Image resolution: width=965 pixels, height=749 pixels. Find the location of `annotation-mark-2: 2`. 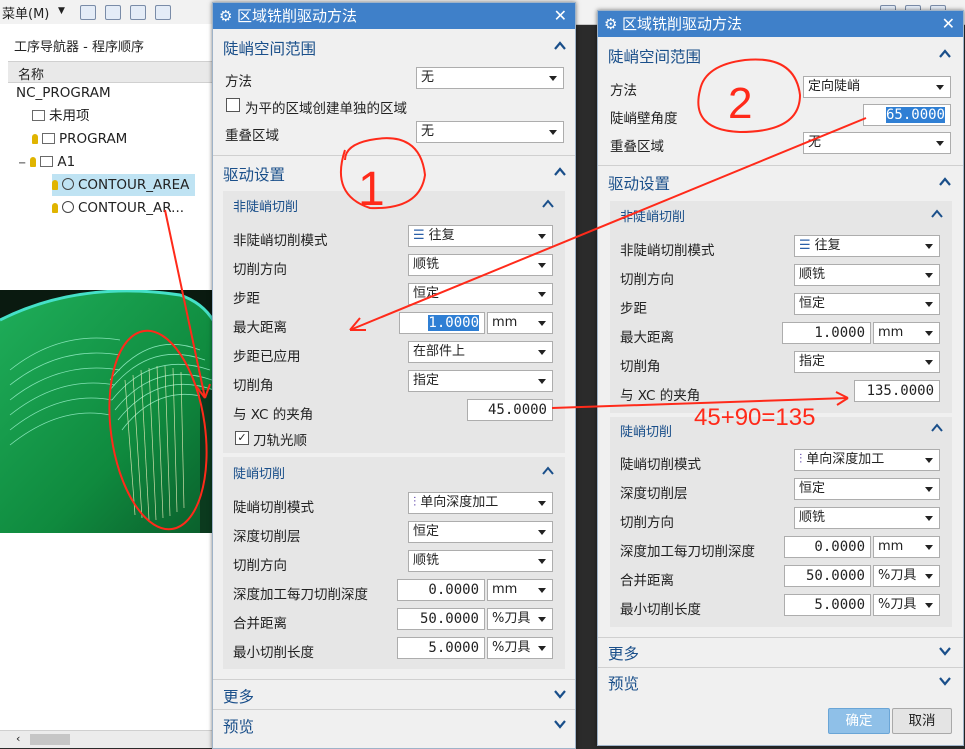

annotation-mark-2: 2 is located at coordinates (740, 103).